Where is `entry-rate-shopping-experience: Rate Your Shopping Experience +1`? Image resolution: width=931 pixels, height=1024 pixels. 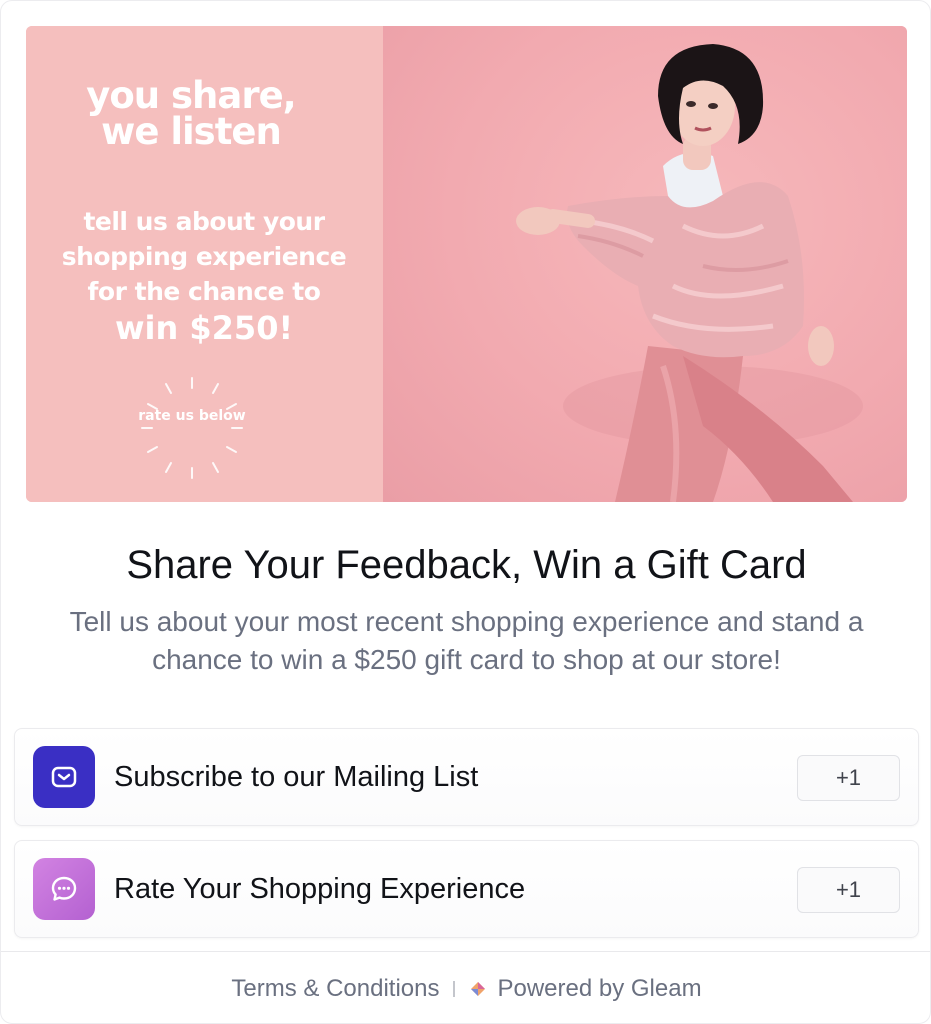
entry-rate-shopping-experience: Rate Your Shopping Experience +1 is located at coordinates (466, 889).